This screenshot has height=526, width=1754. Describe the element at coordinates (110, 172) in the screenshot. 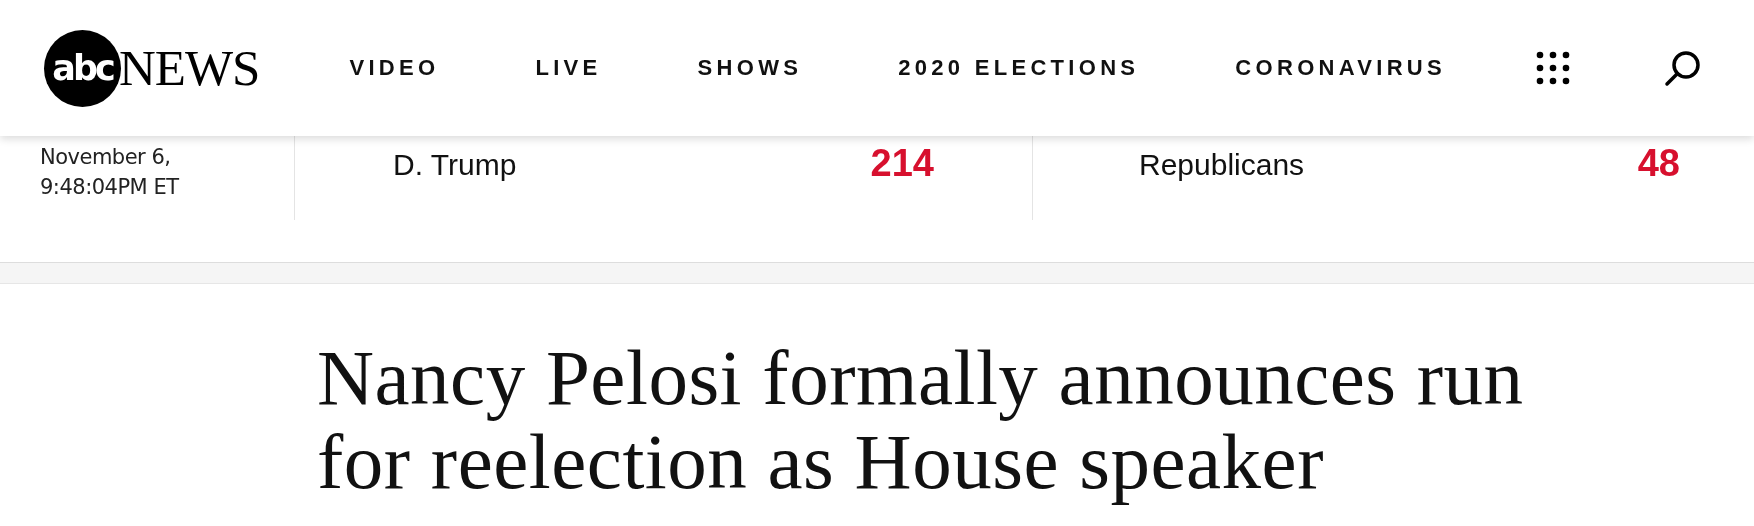

I see `update-timestamp: November 6, 9:48:04PM ET` at that location.